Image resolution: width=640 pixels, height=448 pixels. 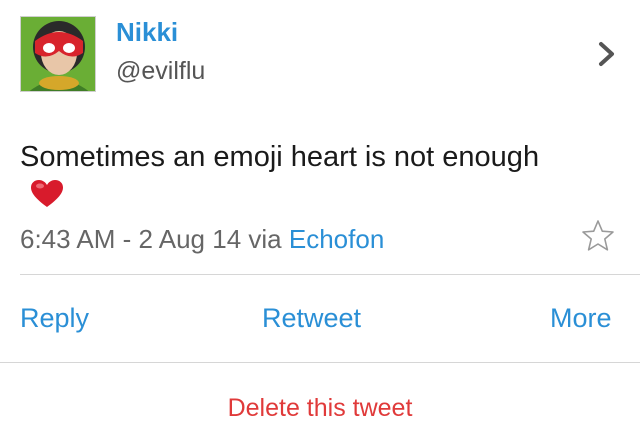 I want to click on tweet-text-body: Sometimes an emoji heart is not enough, so click(x=280, y=157).